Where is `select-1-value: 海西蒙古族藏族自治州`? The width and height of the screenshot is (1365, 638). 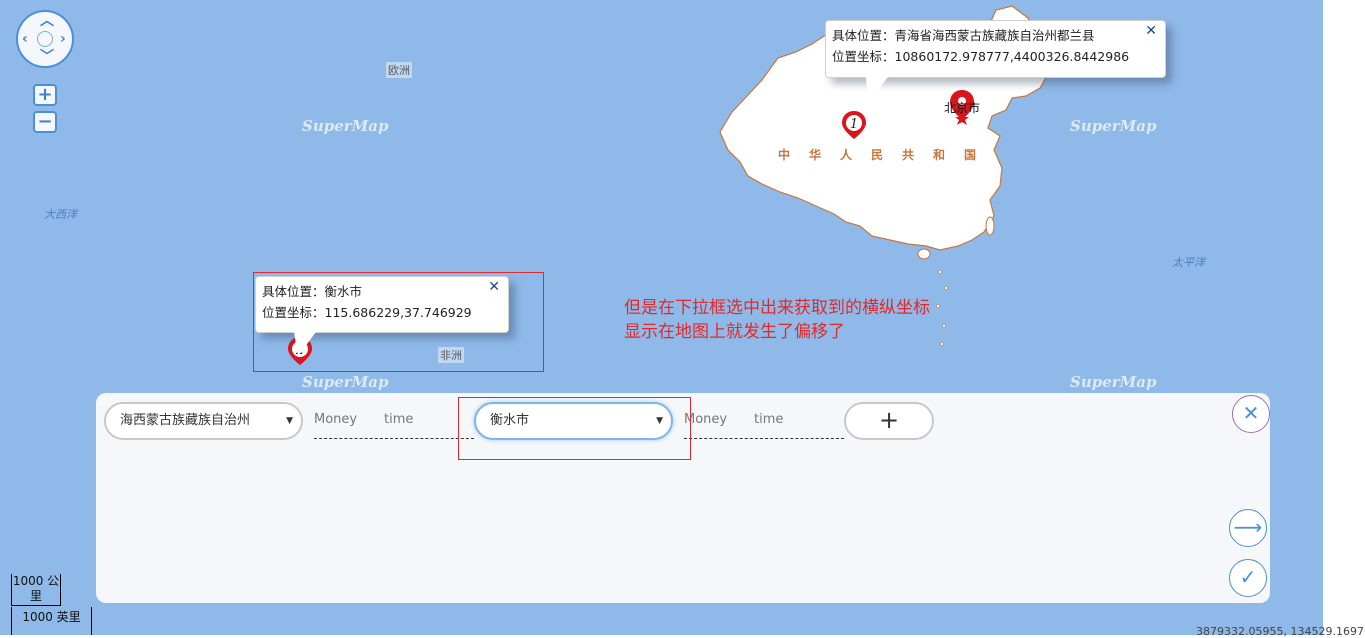 select-1-value: 海西蒙古族藏族自治州 is located at coordinates (185, 420).